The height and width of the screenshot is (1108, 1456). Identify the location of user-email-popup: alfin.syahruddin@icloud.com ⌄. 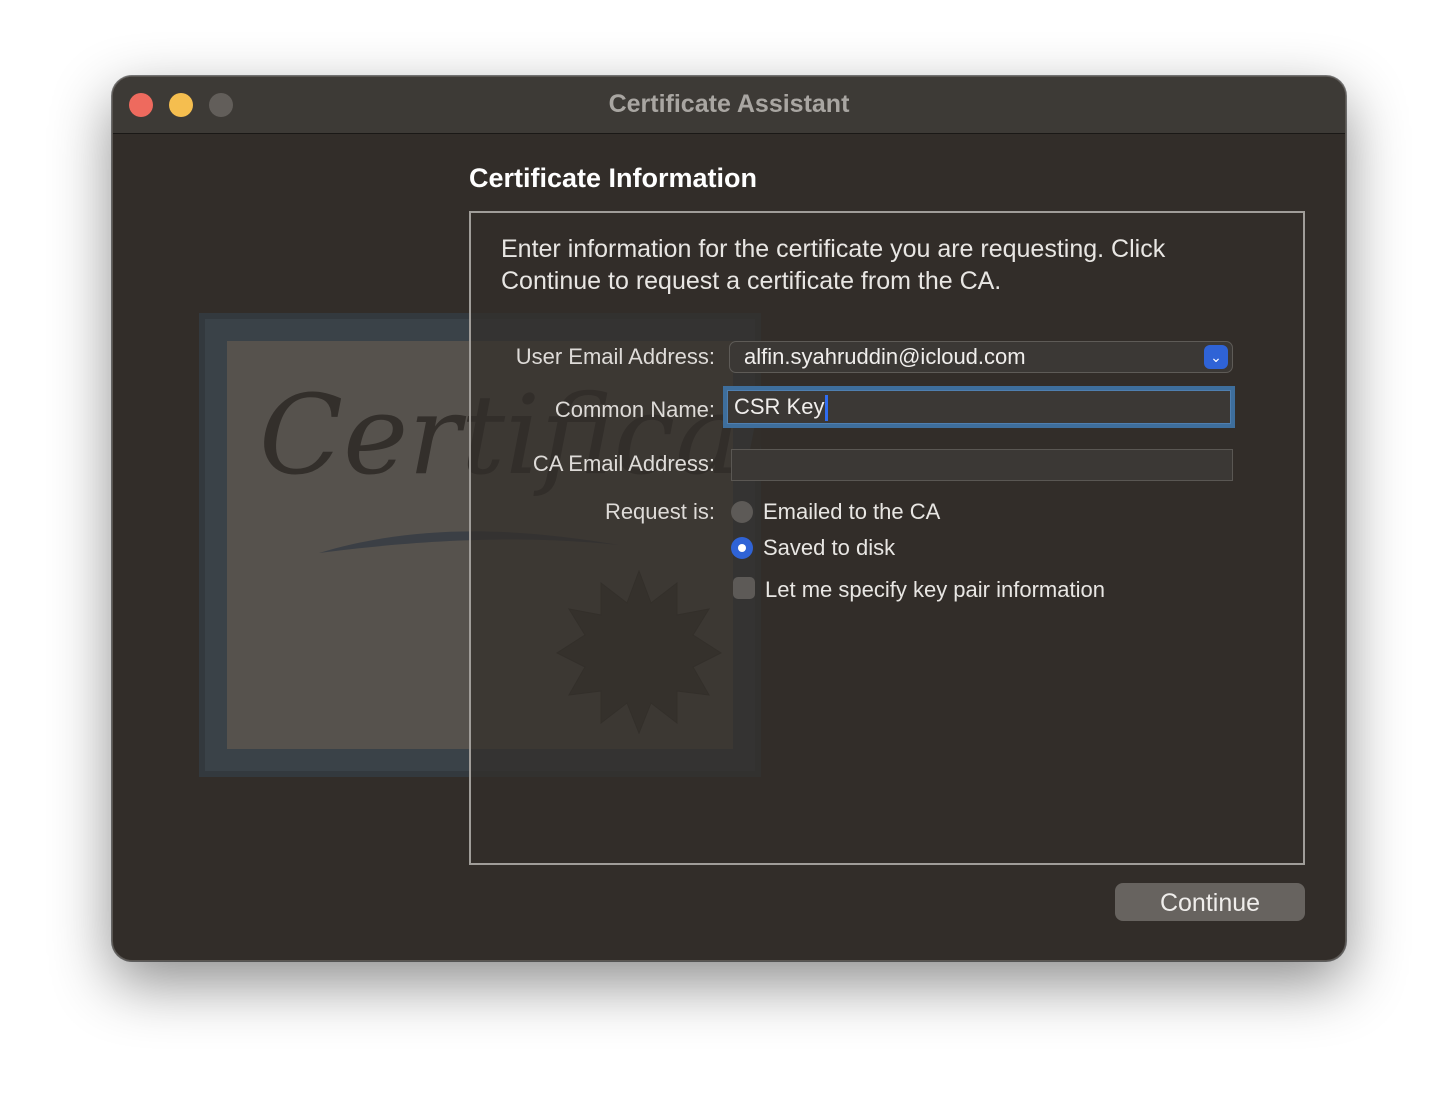
(981, 357).